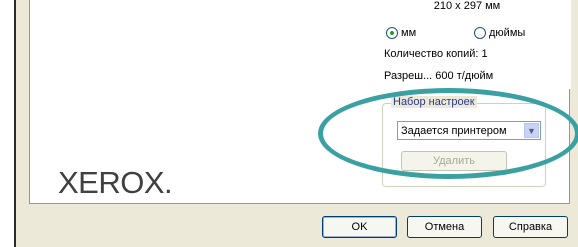 This screenshot has height=247, width=578. What do you see at coordinates (480, 33) in the screenshot?
I see `inch-radio` at bounding box center [480, 33].